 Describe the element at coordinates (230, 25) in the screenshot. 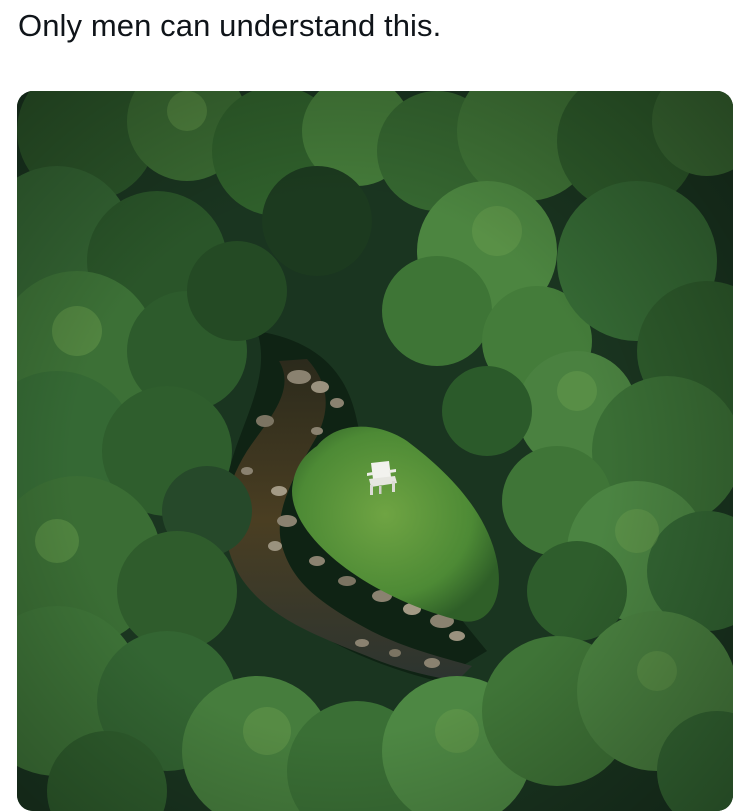

I see `post-text: Only men can understand this.` at that location.